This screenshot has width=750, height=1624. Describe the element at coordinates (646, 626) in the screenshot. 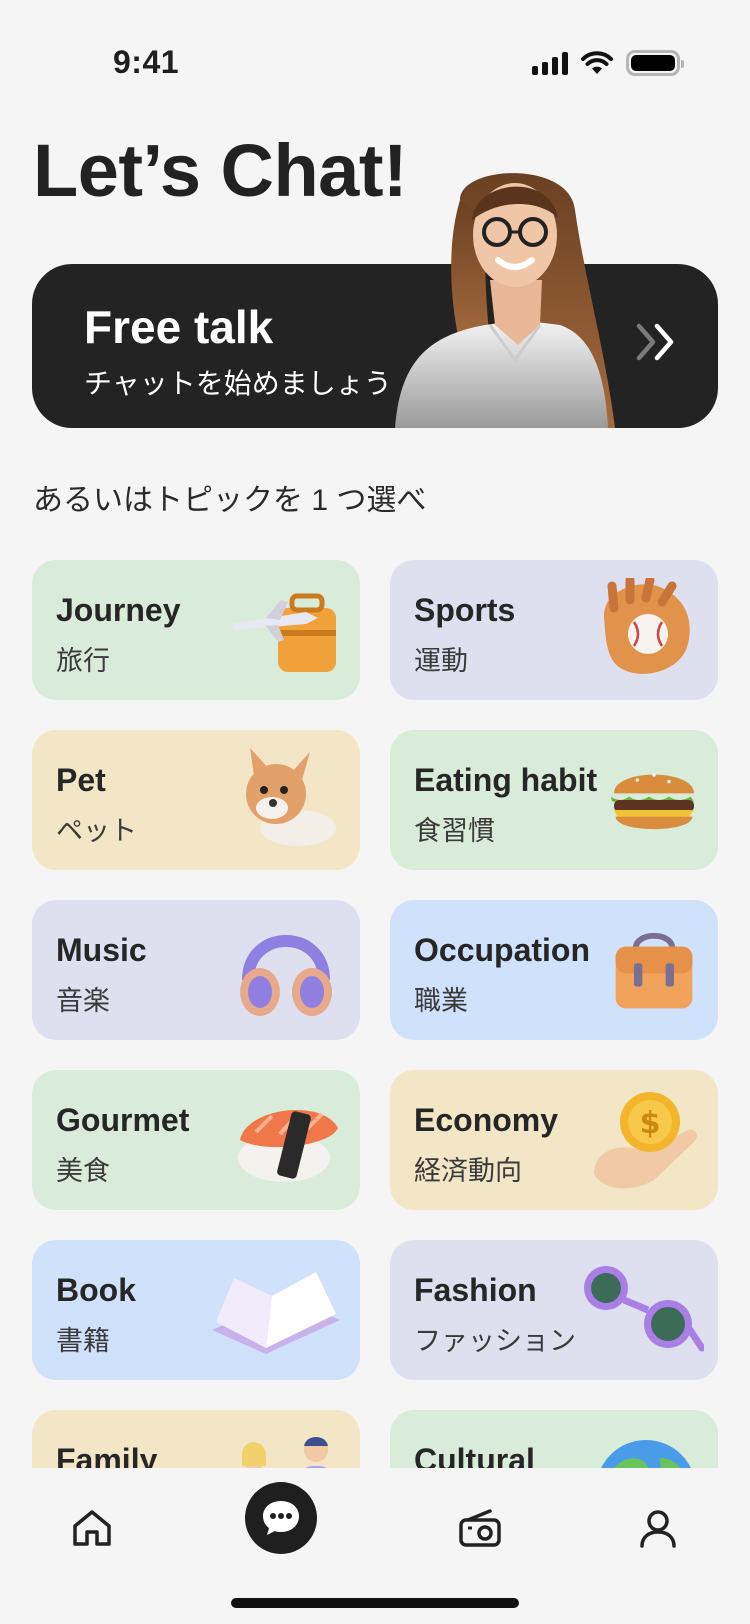

I see `baseball-glove-icon` at that location.